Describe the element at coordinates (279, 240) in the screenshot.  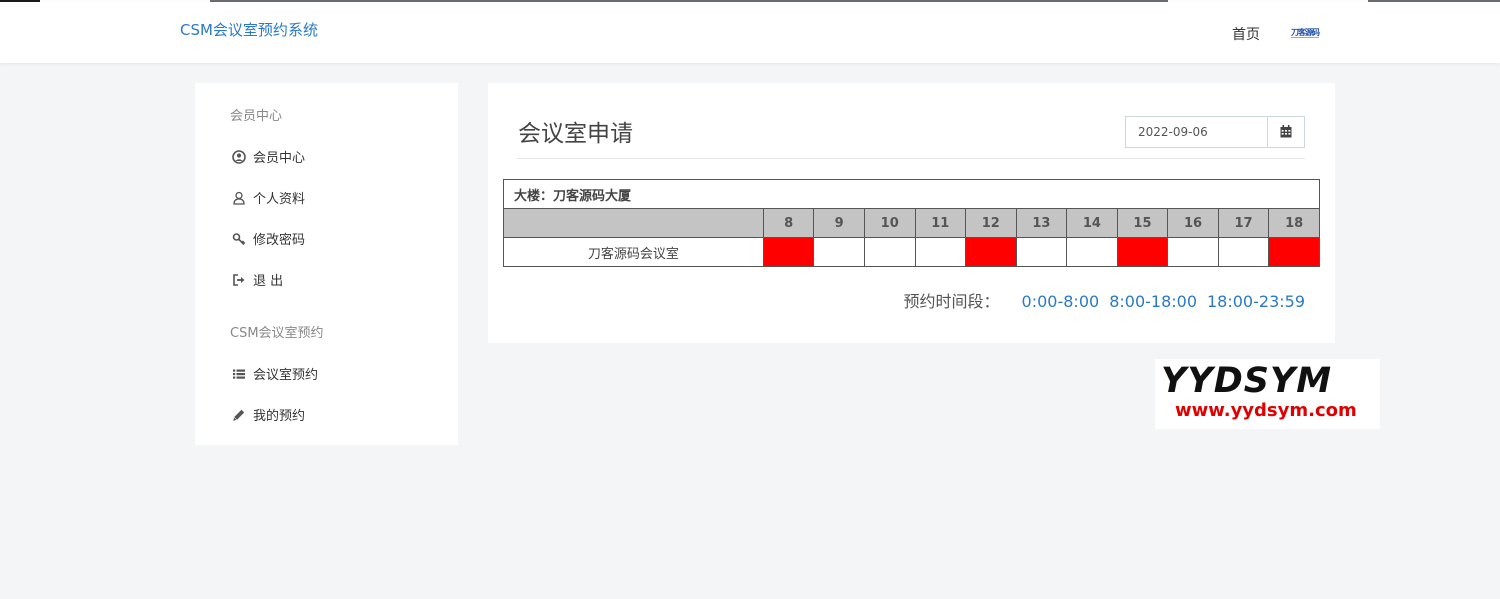
I see `sidebar-item-label: 修改密码` at that location.